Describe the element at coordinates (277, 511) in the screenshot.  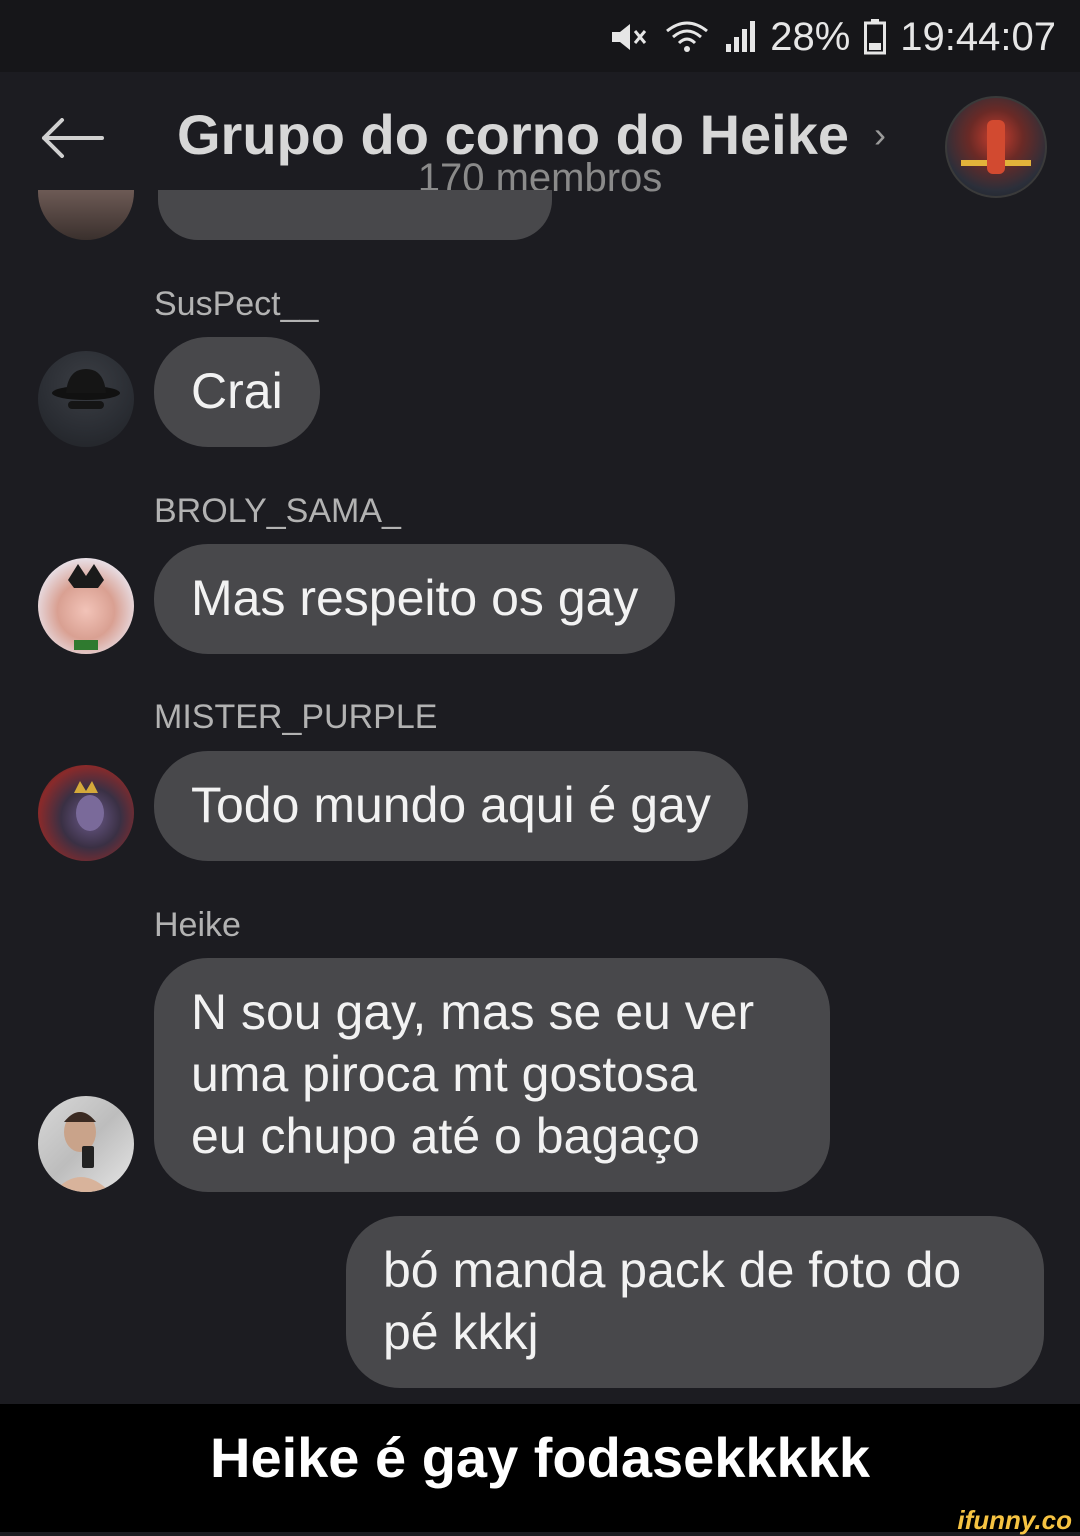
I see `sender-name: BROLY_SAMA_` at that location.